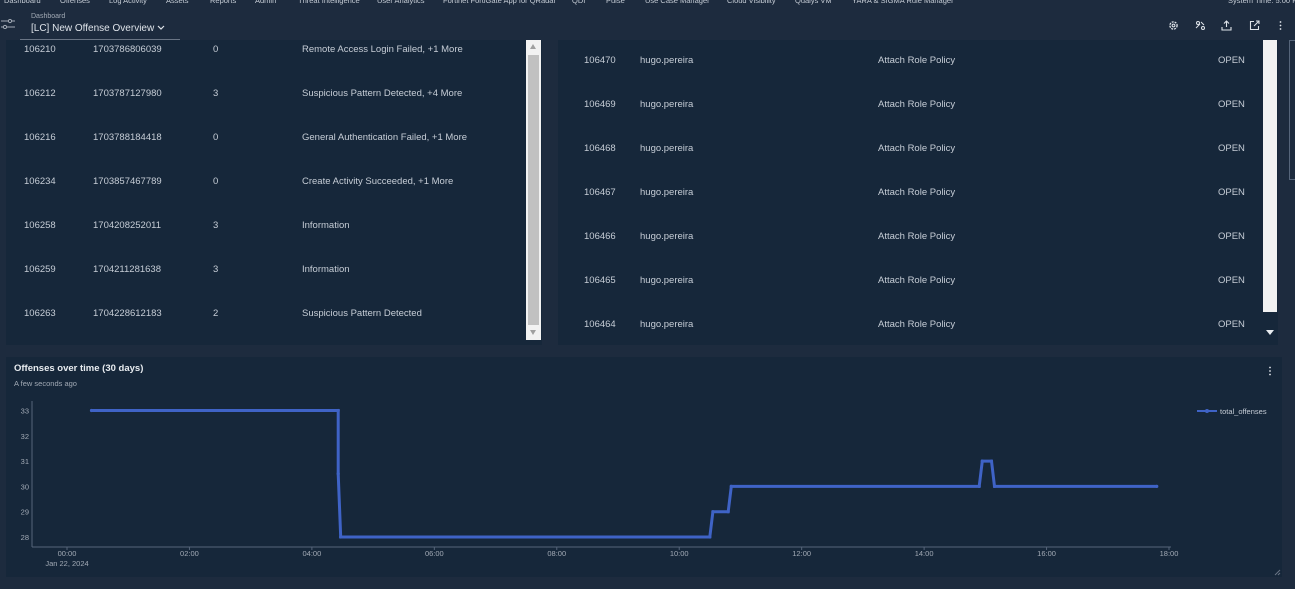 The image size is (1295, 589). I want to click on share-icon, so click(1200, 25).